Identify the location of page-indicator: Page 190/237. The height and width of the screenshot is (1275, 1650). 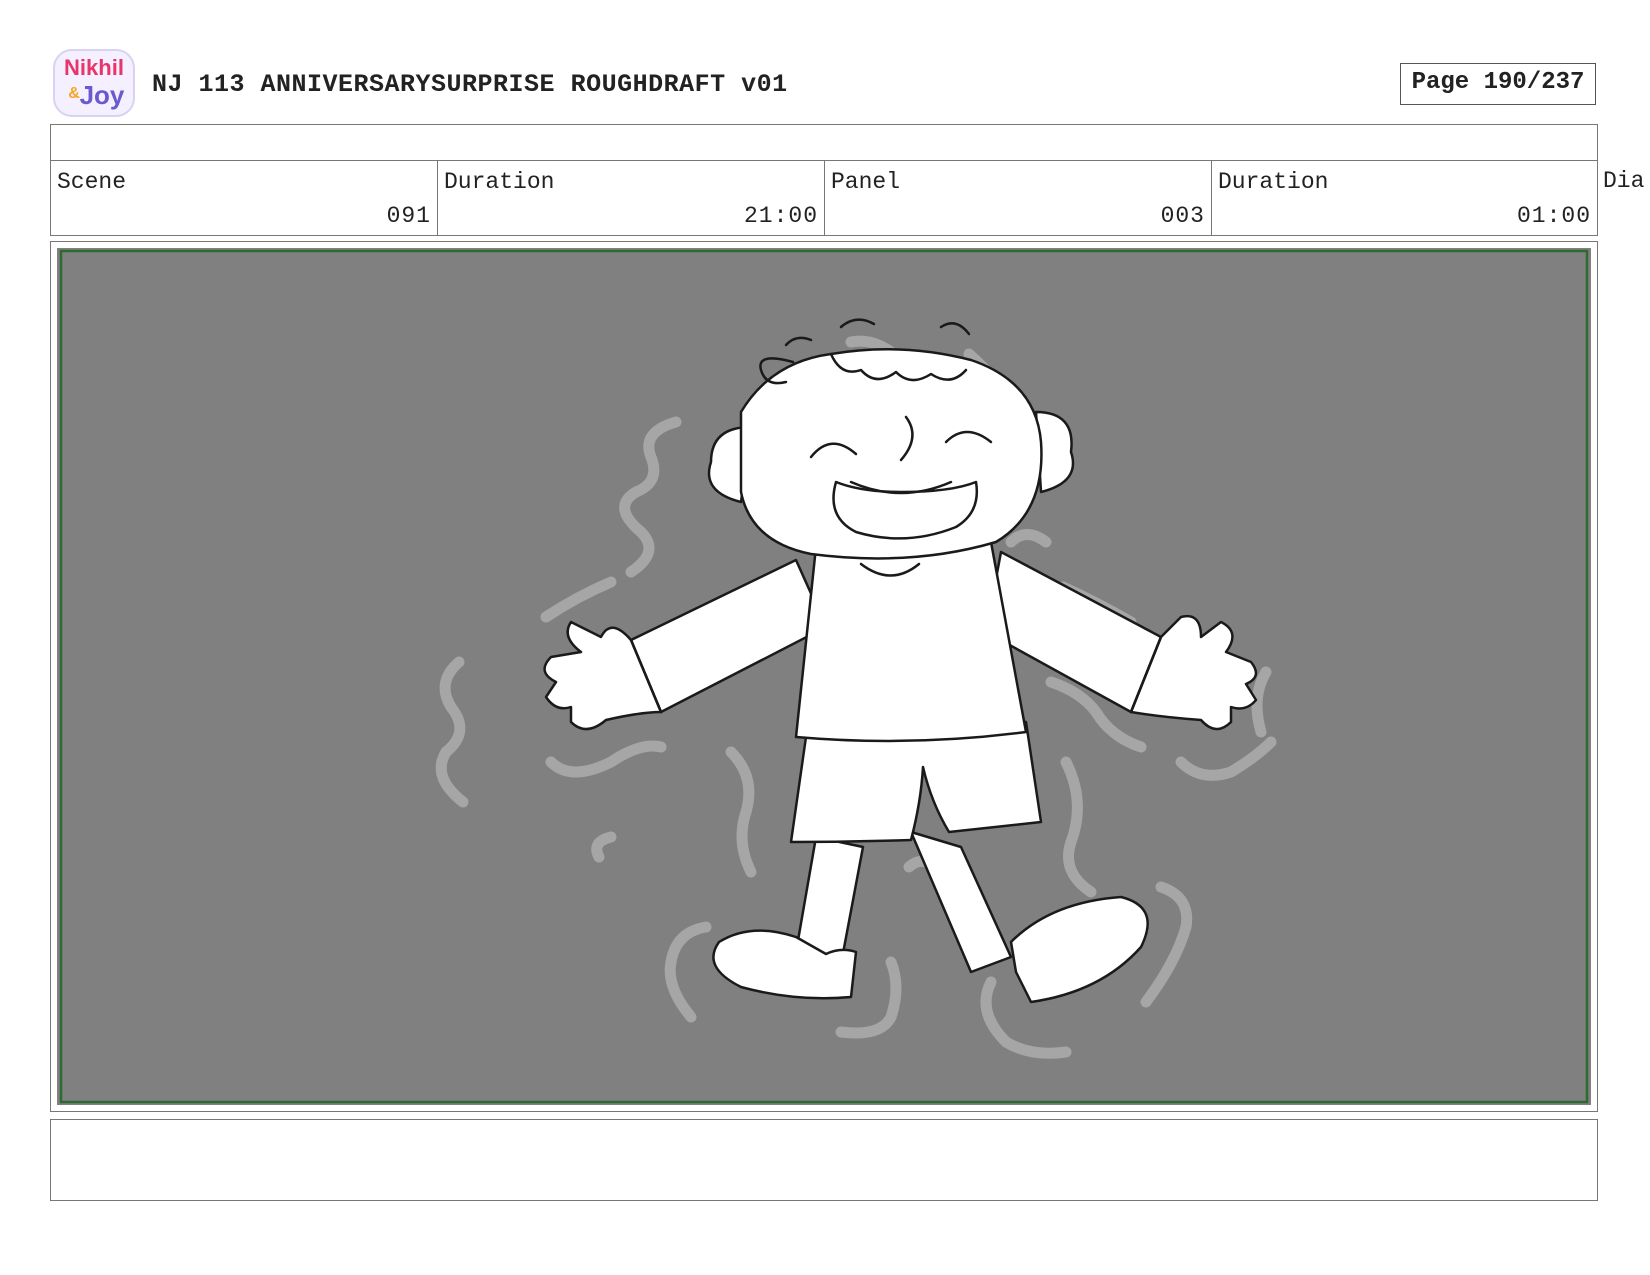
(1498, 84).